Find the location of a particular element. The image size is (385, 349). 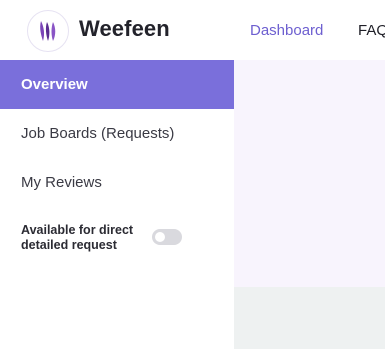

sidebar-item-label: Job Boards (Requests) is located at coordinates (98, 133).